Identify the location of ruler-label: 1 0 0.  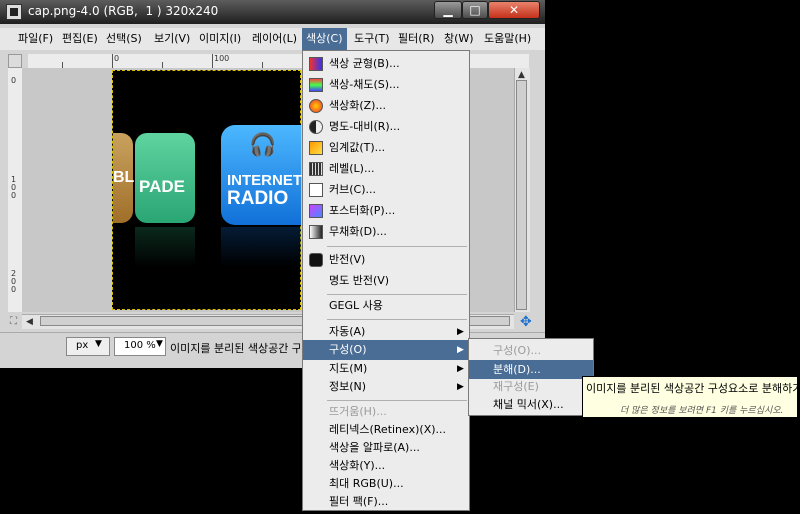
(14, 187).